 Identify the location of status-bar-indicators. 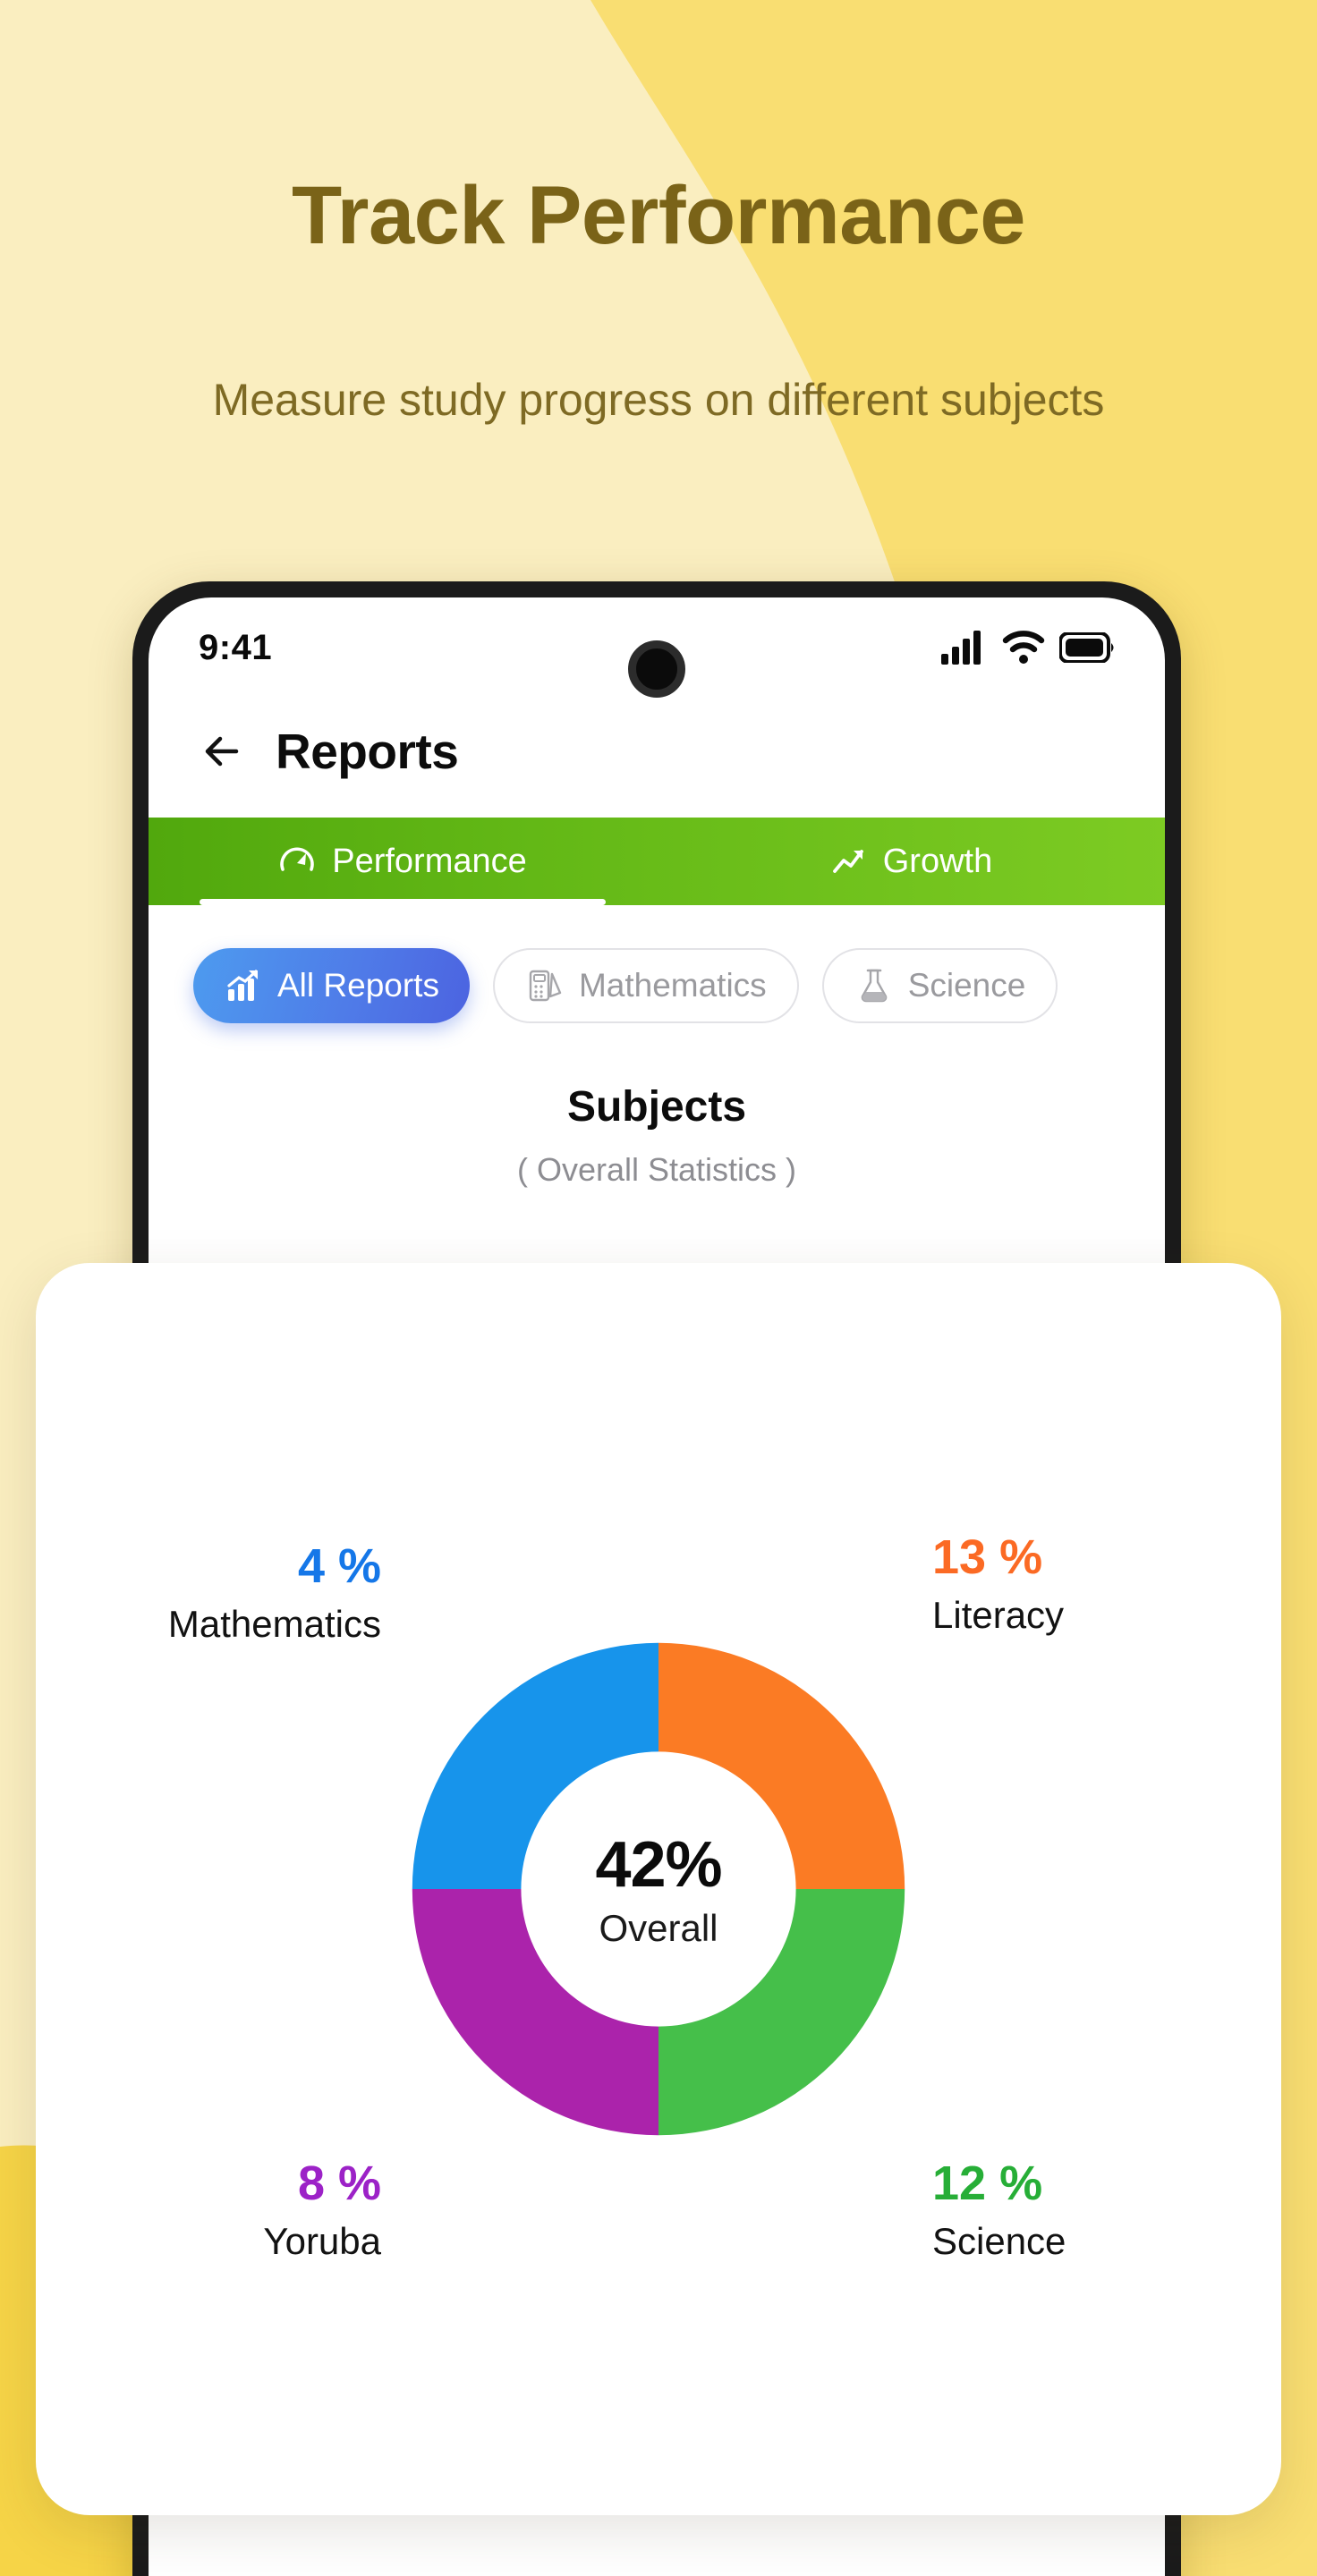
(1028, 648).